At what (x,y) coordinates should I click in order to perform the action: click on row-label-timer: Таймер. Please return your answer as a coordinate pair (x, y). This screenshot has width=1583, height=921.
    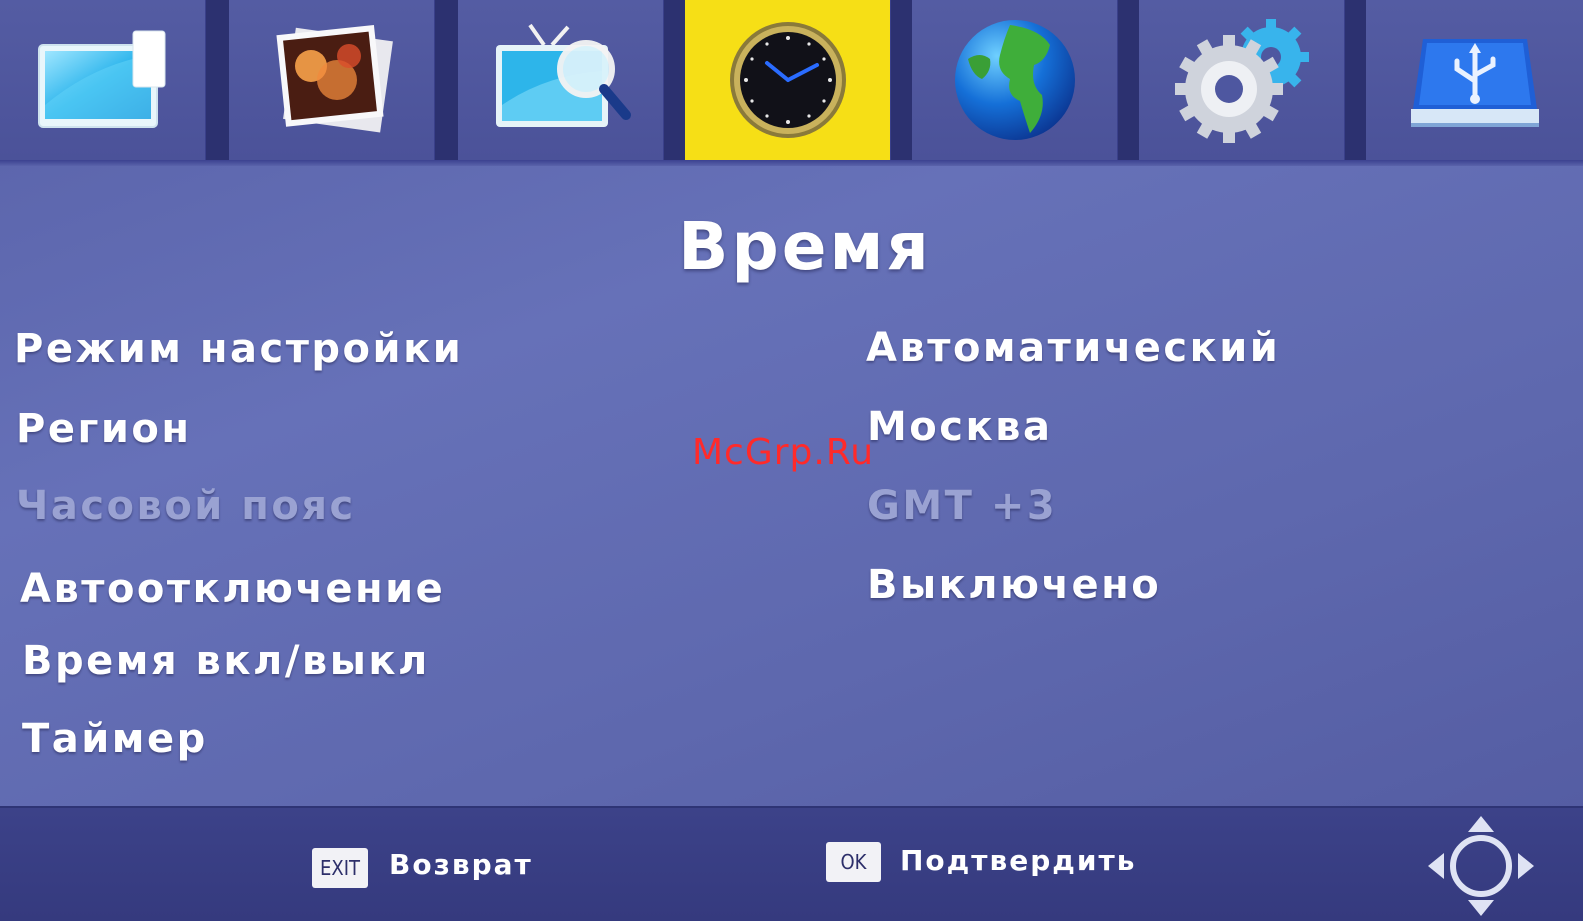
    Looking at the image, I should click on (115, 739).